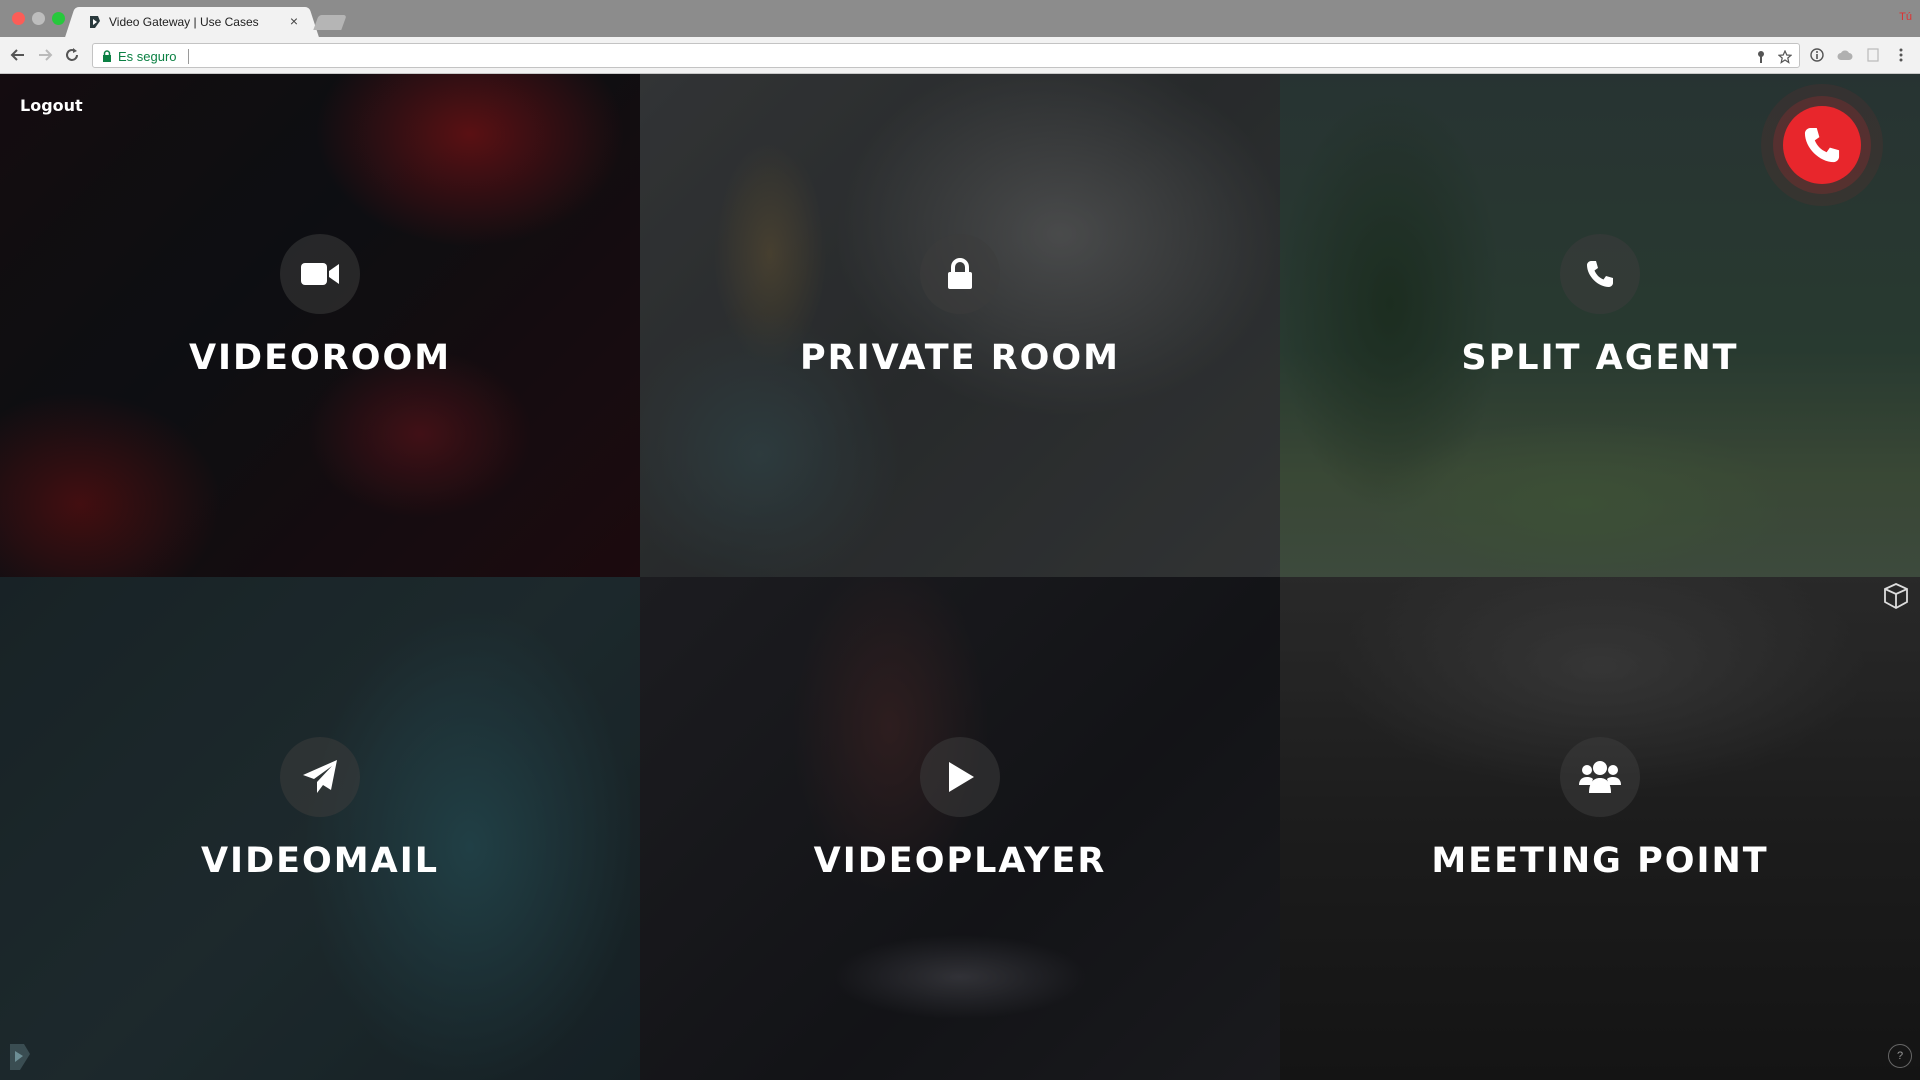 This screenshot has width=1920, height=1080. I want to click on cube-icon, so click(1896, 596).